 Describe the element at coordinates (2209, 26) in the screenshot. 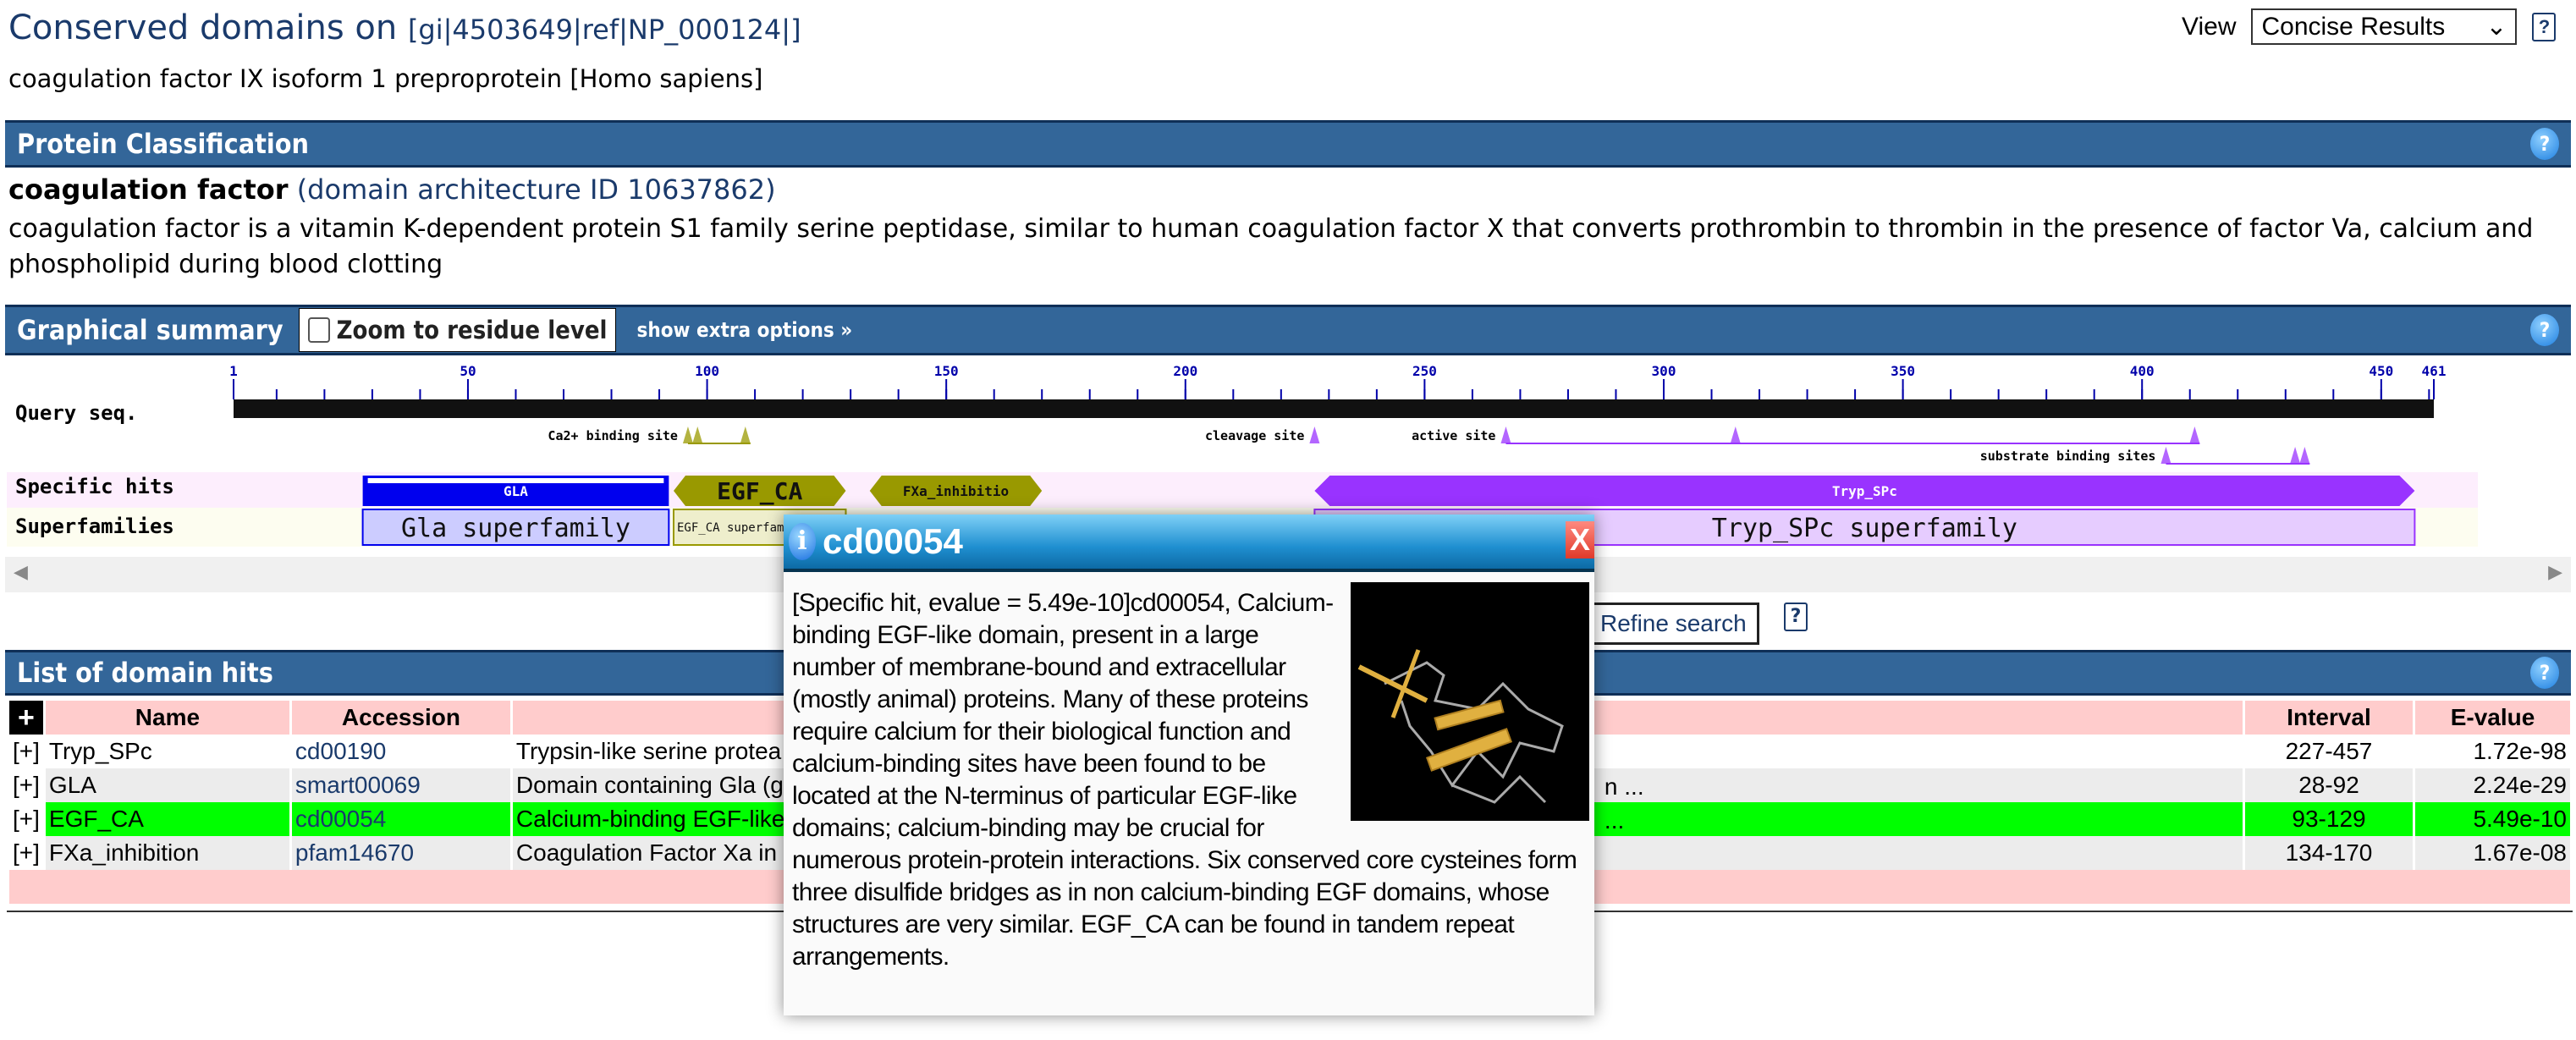

I see `view-label: View` at that location.